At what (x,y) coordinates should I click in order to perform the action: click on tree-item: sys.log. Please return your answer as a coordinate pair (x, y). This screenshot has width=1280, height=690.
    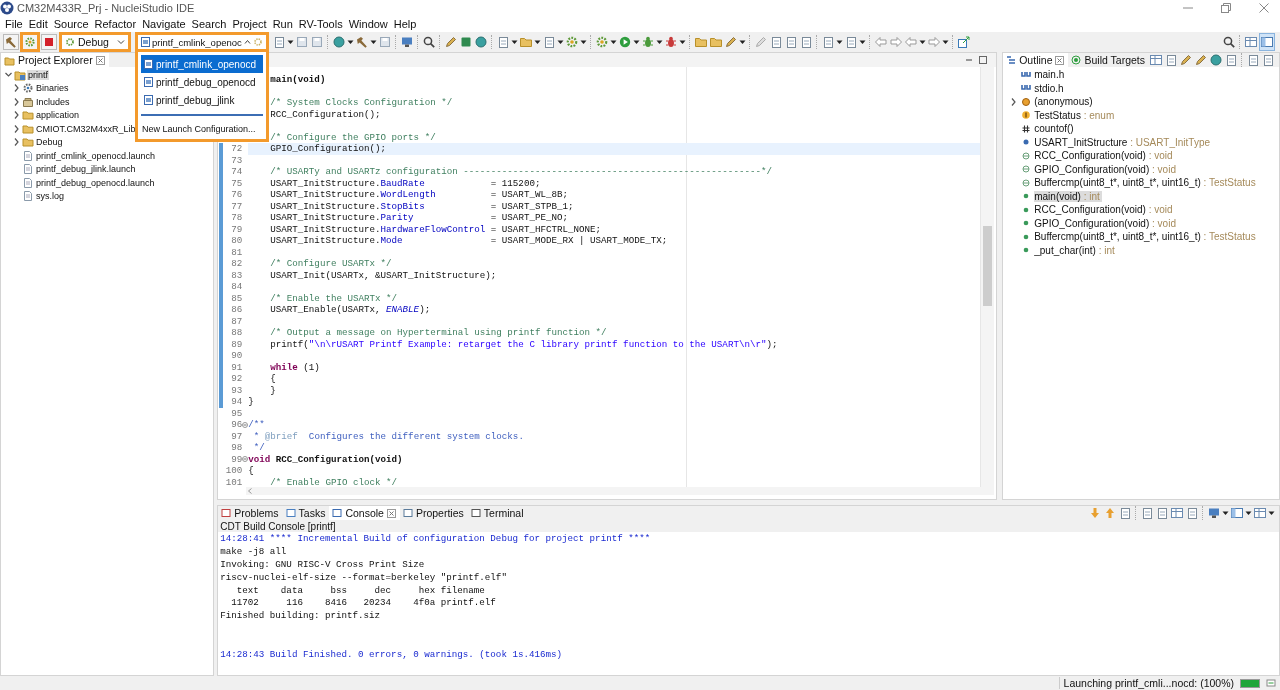
    Looking at the image, I should click on (50, 196).